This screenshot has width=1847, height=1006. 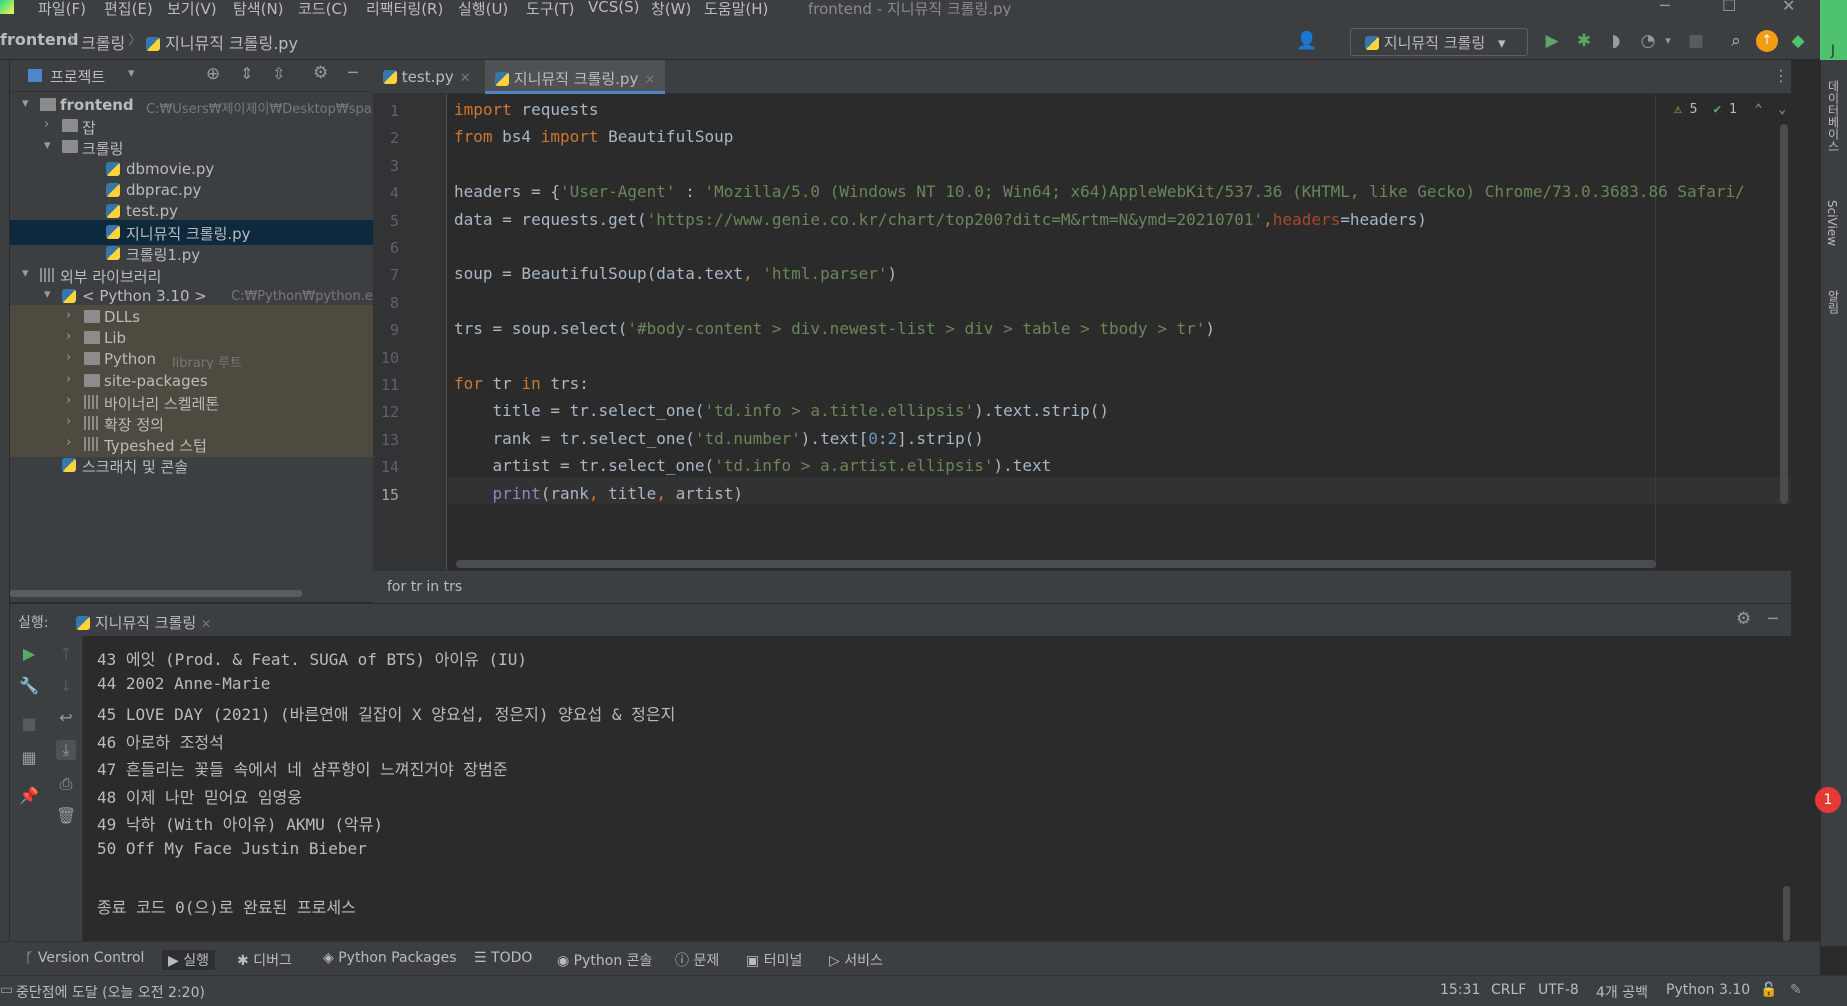 I want to click on tool-tab-debug: ✱ 디버그, so click(x=264, y=960).